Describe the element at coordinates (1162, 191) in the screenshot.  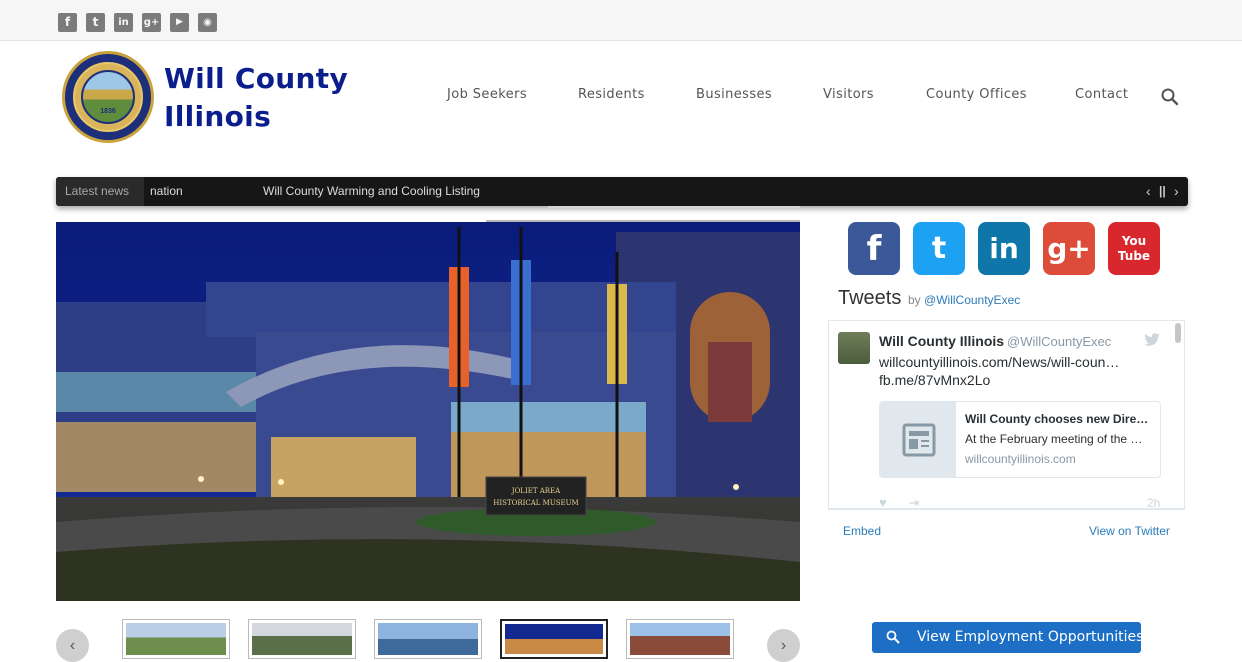
I see `ticker-pause-icon: ||` at that location.